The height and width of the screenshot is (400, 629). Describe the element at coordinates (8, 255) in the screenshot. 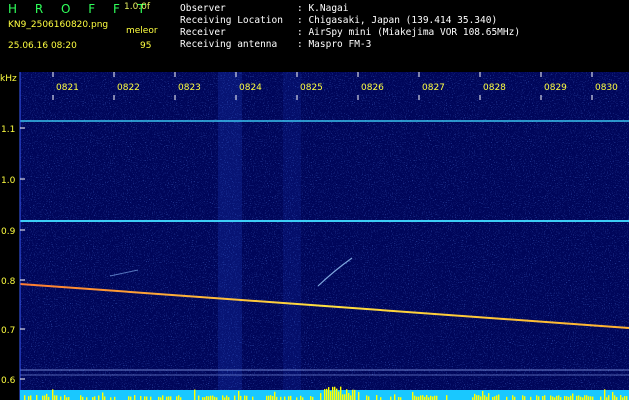

I see `y-axis-labels: 1.1 1.0 0.9 0.8 0.7 0.6` at that location.